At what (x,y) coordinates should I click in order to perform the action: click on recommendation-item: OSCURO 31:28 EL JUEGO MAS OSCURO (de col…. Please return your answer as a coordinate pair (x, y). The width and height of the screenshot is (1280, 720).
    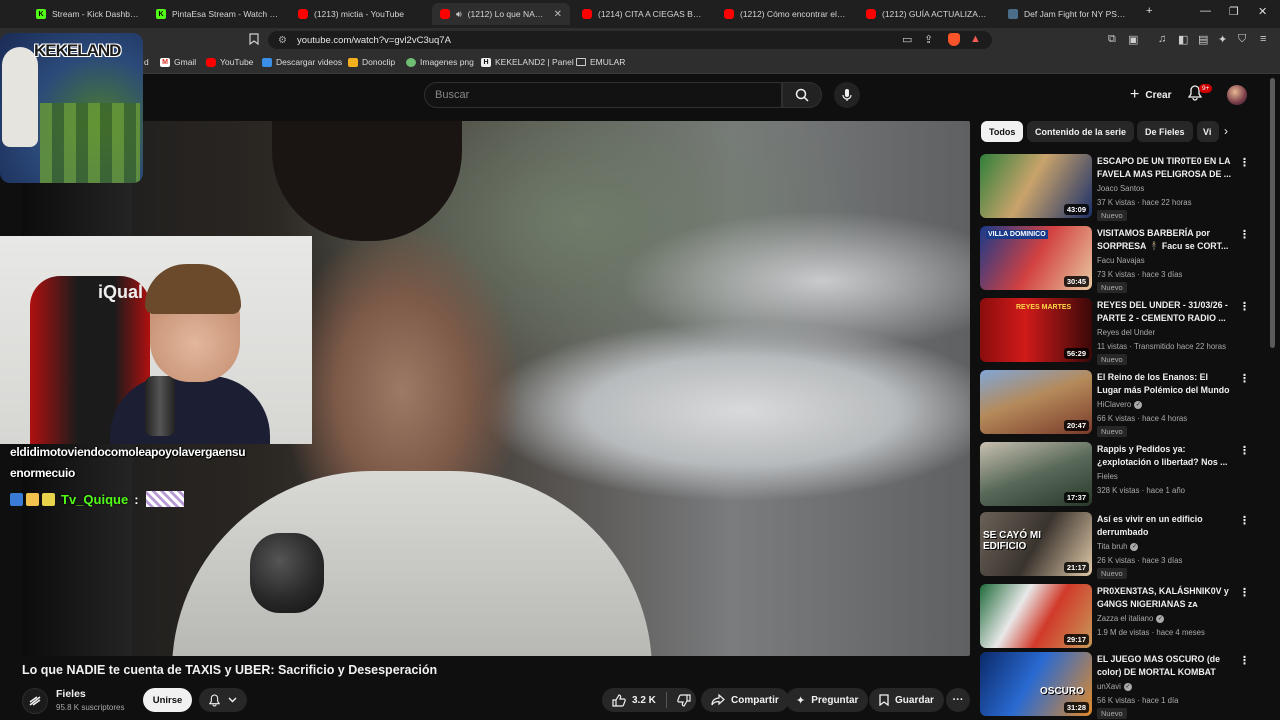
    Looking at the image, I should click on (1115, 685).